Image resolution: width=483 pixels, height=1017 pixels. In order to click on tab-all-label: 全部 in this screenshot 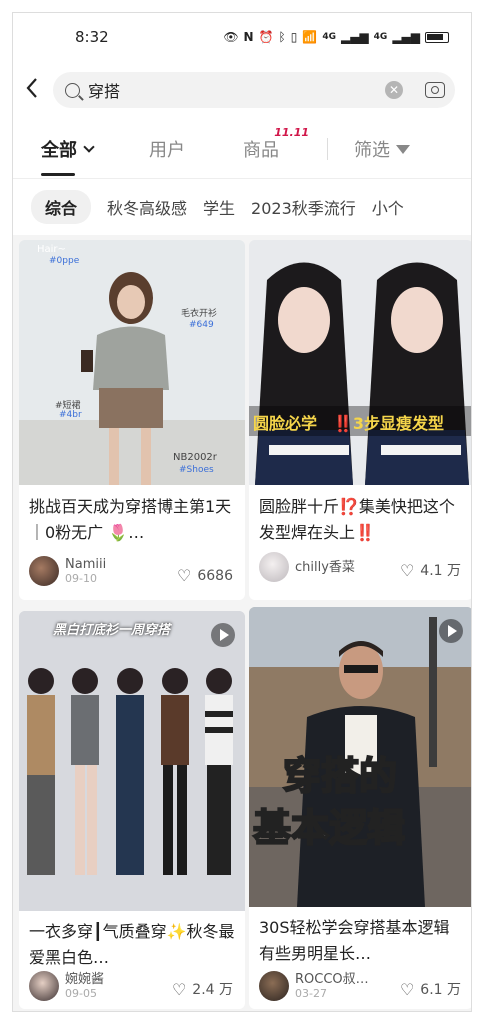, I will do `click(59, 150)`.